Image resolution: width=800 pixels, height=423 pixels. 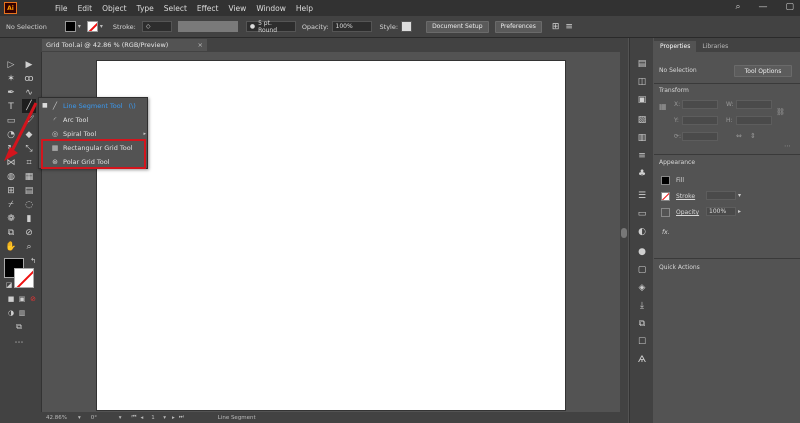 I want to click on transparency-panel-icon: ◐, so click(x=642, y=232).